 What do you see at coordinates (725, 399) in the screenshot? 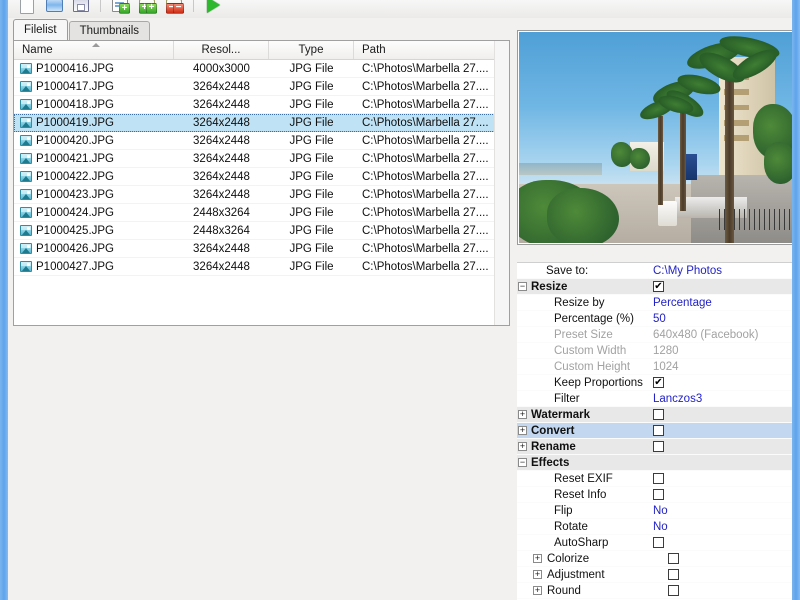
I see `property-value: Lanczos3` at bounding box center [725, 399].